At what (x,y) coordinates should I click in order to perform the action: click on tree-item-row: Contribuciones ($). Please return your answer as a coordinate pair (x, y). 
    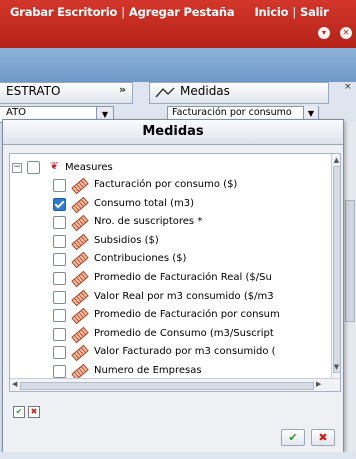
    Looking at the image, I should click on (170, 260).